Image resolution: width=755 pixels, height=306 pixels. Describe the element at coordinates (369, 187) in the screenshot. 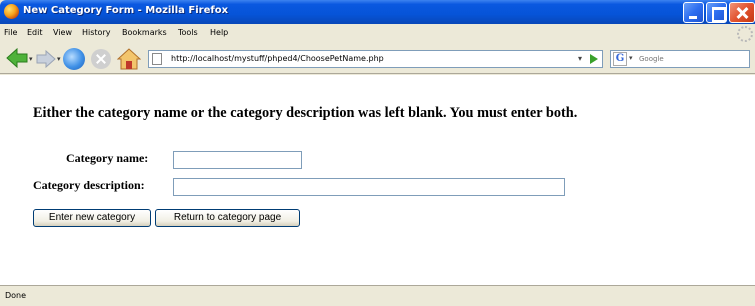

I see `category-description-input` at that location.